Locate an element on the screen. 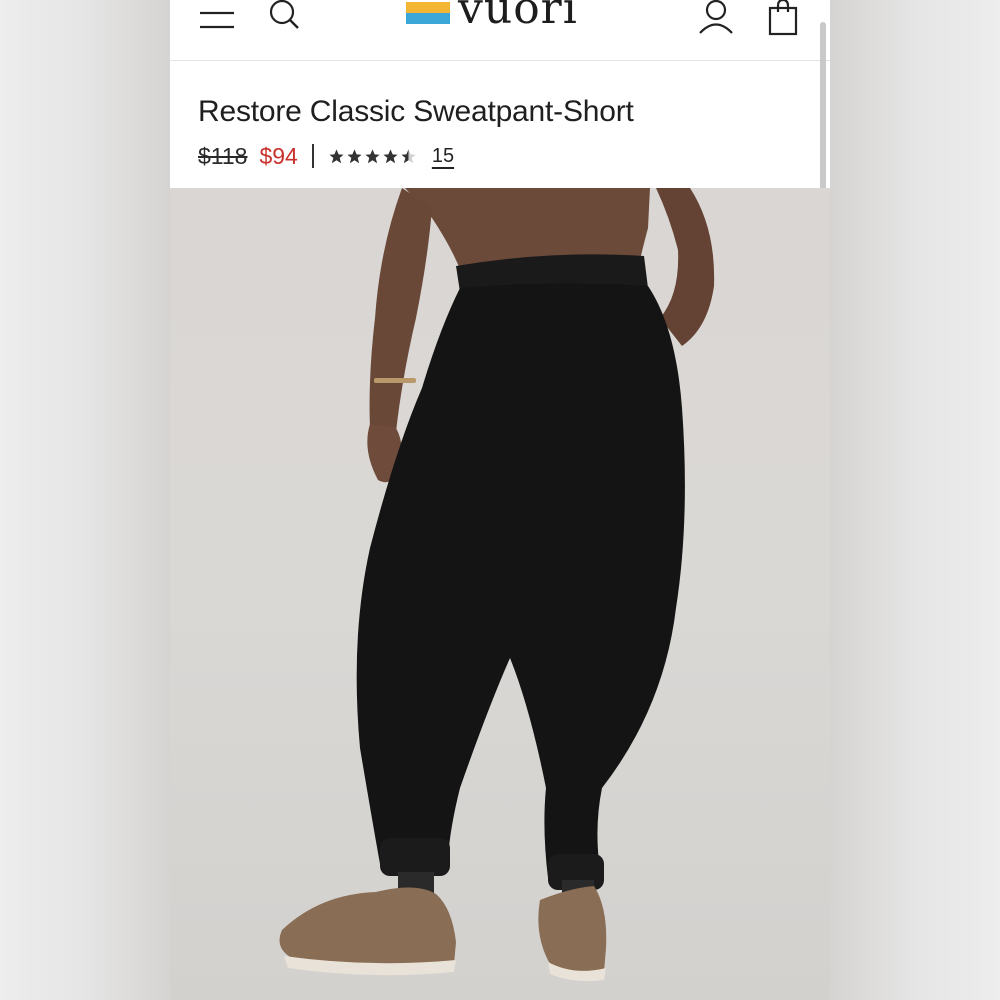  product-title: Restore Classic Sweatpant-Short is located at coordinates (416, 111).